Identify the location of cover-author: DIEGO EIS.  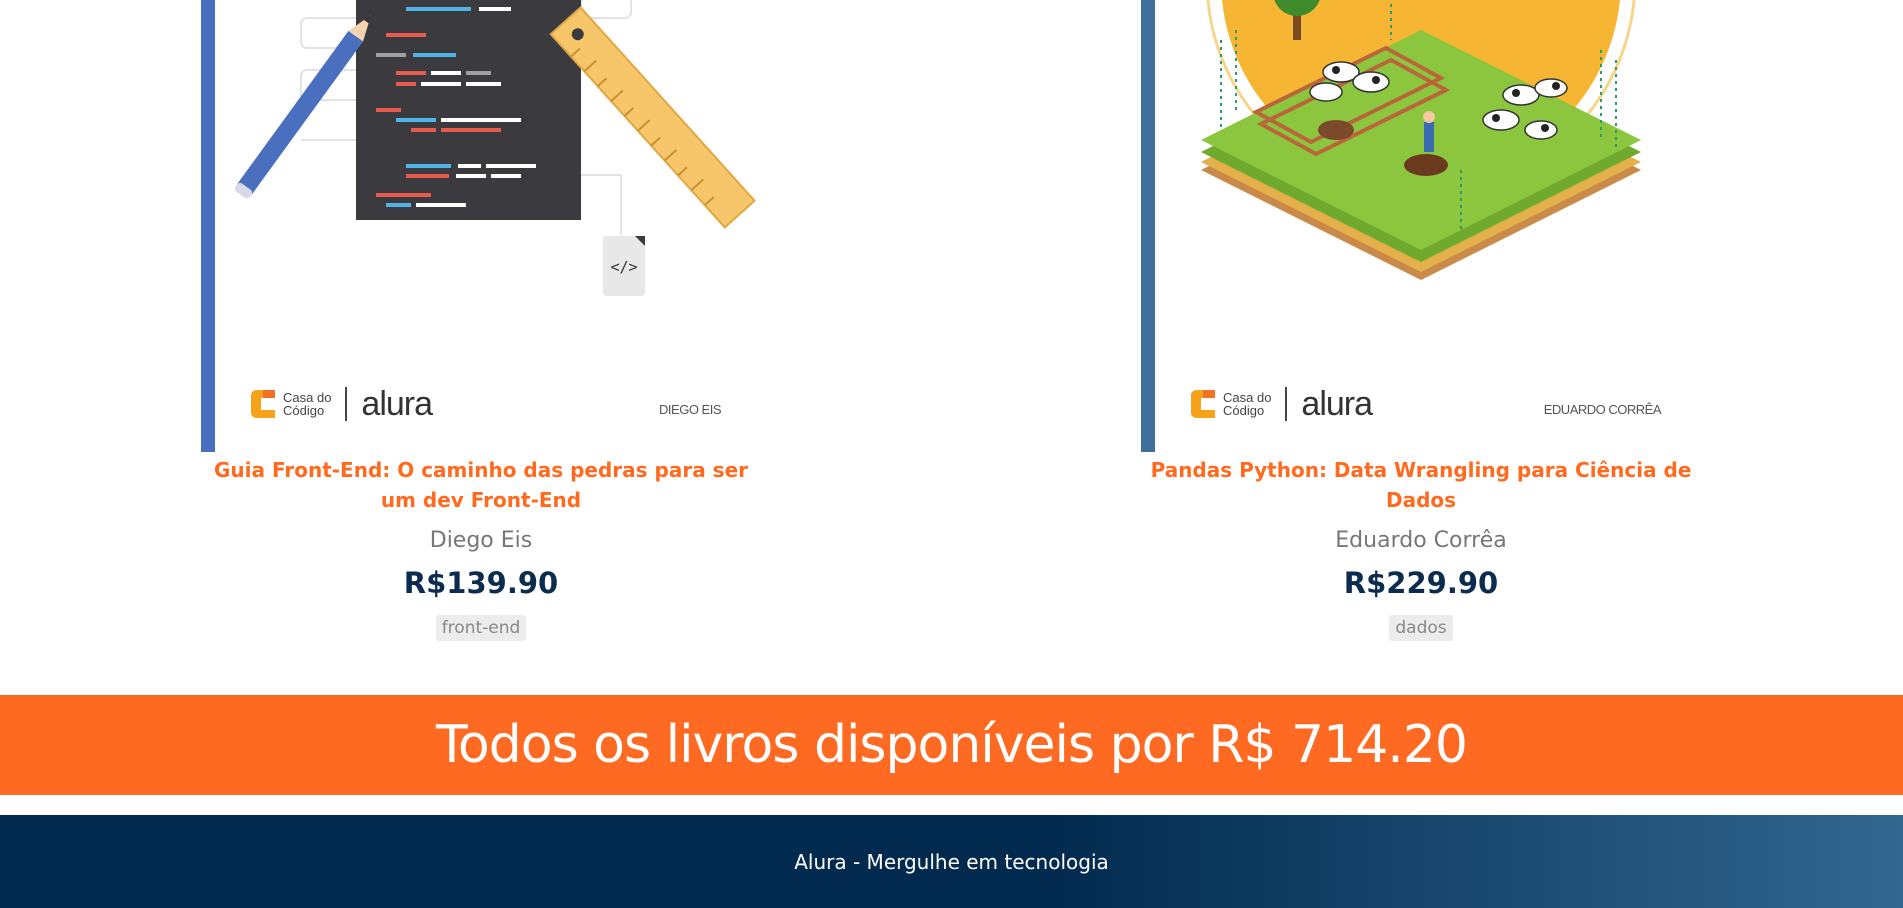
(690, 409).